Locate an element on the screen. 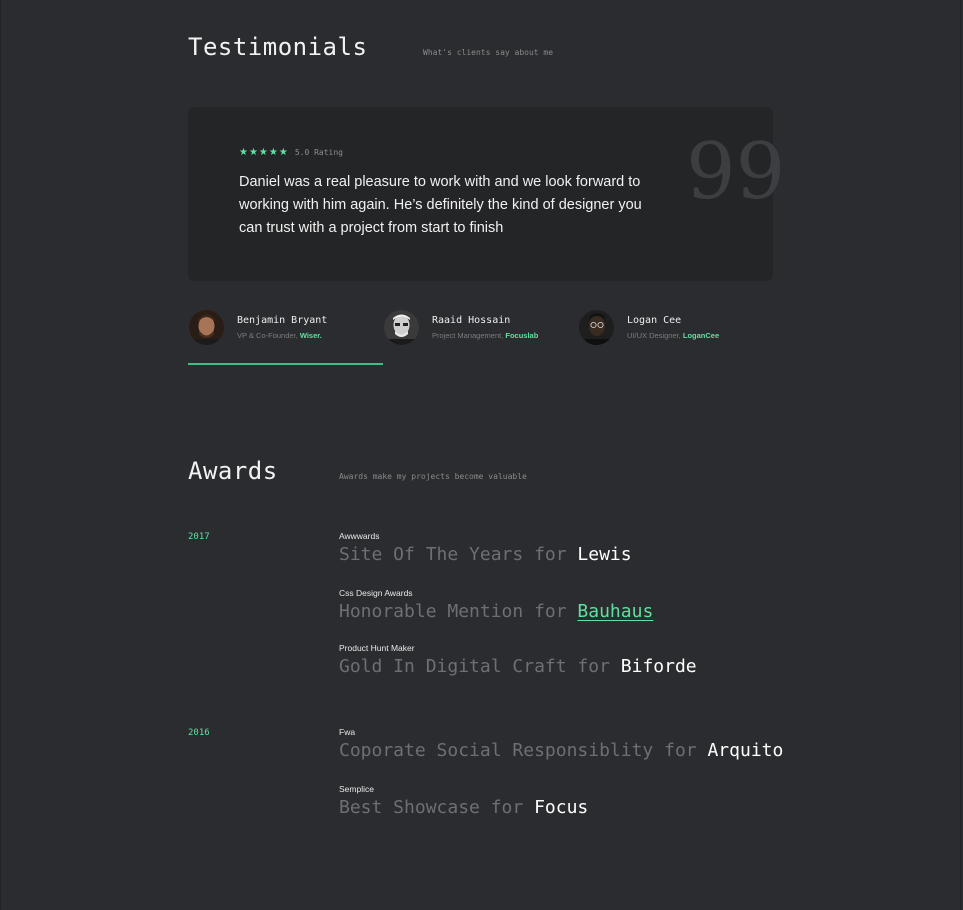 The height and width of the screenshot is (910, 963). person-company: Wiser. is located at coordinates (310, 335).